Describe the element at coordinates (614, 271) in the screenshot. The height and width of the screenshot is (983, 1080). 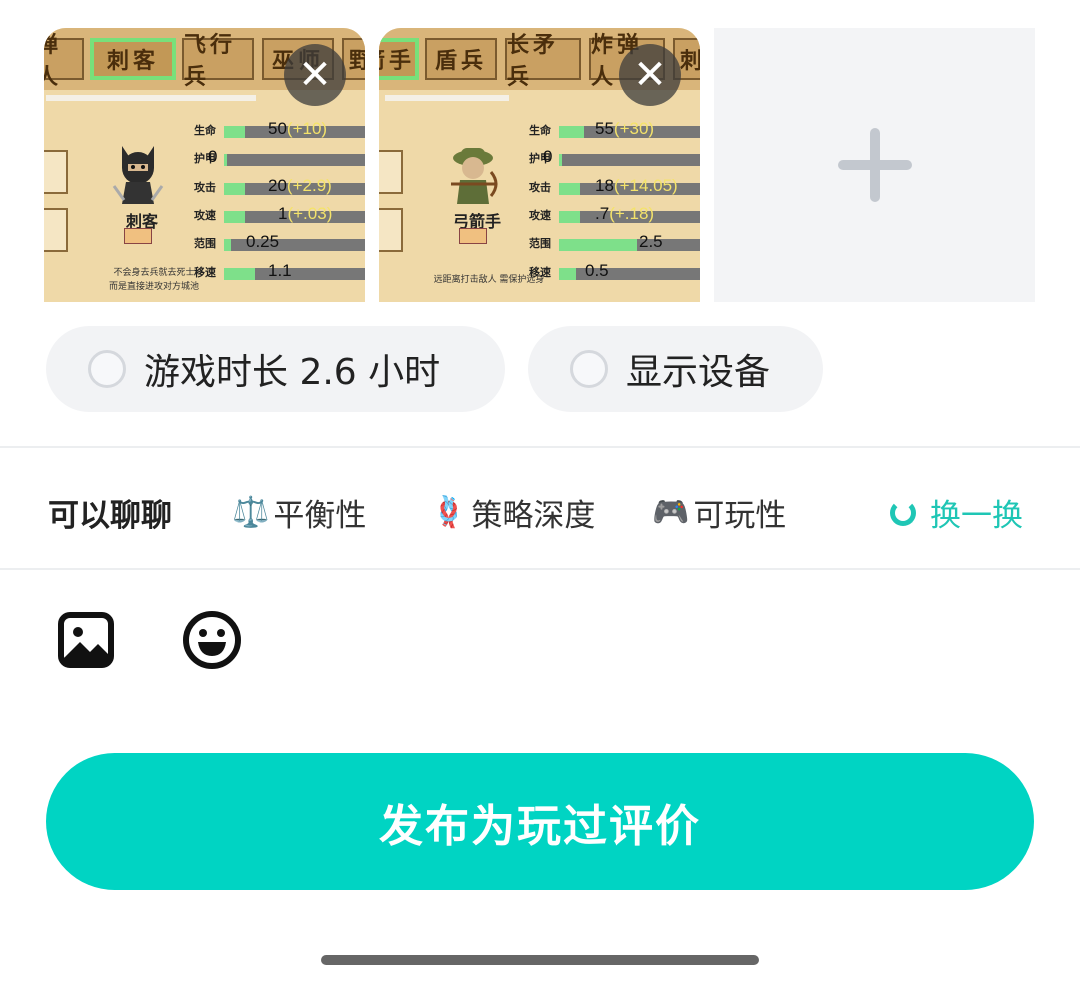
I see `stat-row-move-speed: 移速 0.5` at that location.